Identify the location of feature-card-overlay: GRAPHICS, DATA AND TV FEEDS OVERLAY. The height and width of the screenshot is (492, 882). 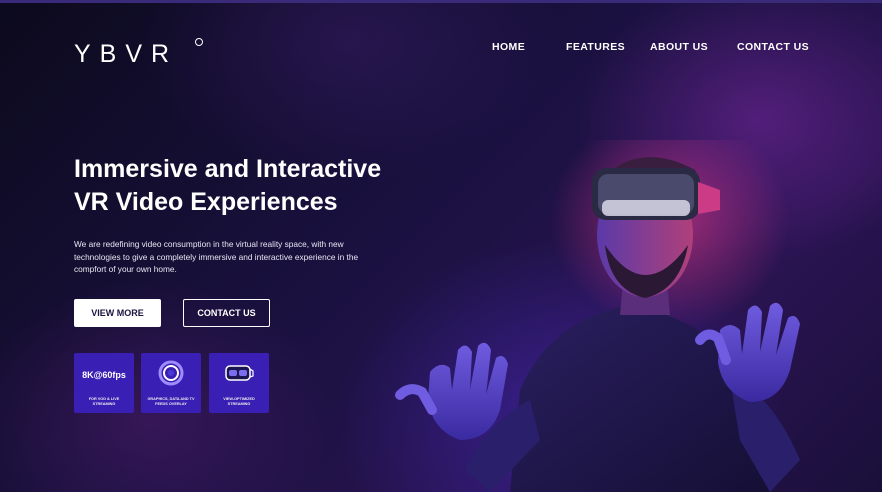
(171, 383).